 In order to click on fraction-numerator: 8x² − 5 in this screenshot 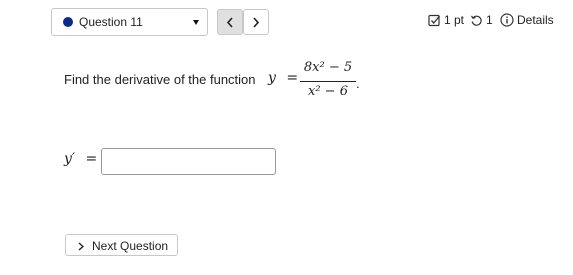, I will do `click(328, 67)`.